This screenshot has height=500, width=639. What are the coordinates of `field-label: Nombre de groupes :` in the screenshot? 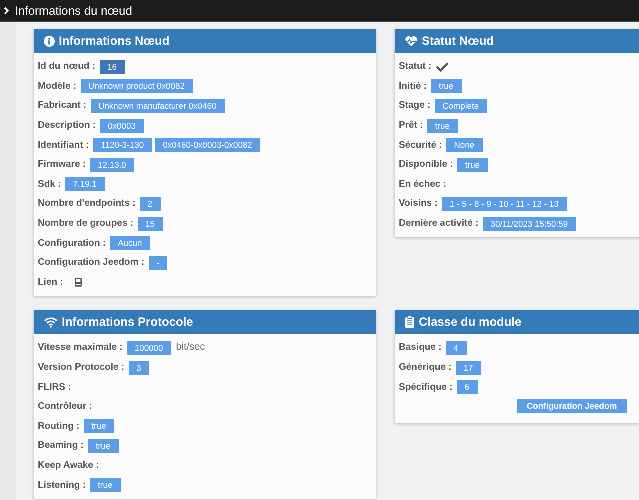 It's located at (86, 224).